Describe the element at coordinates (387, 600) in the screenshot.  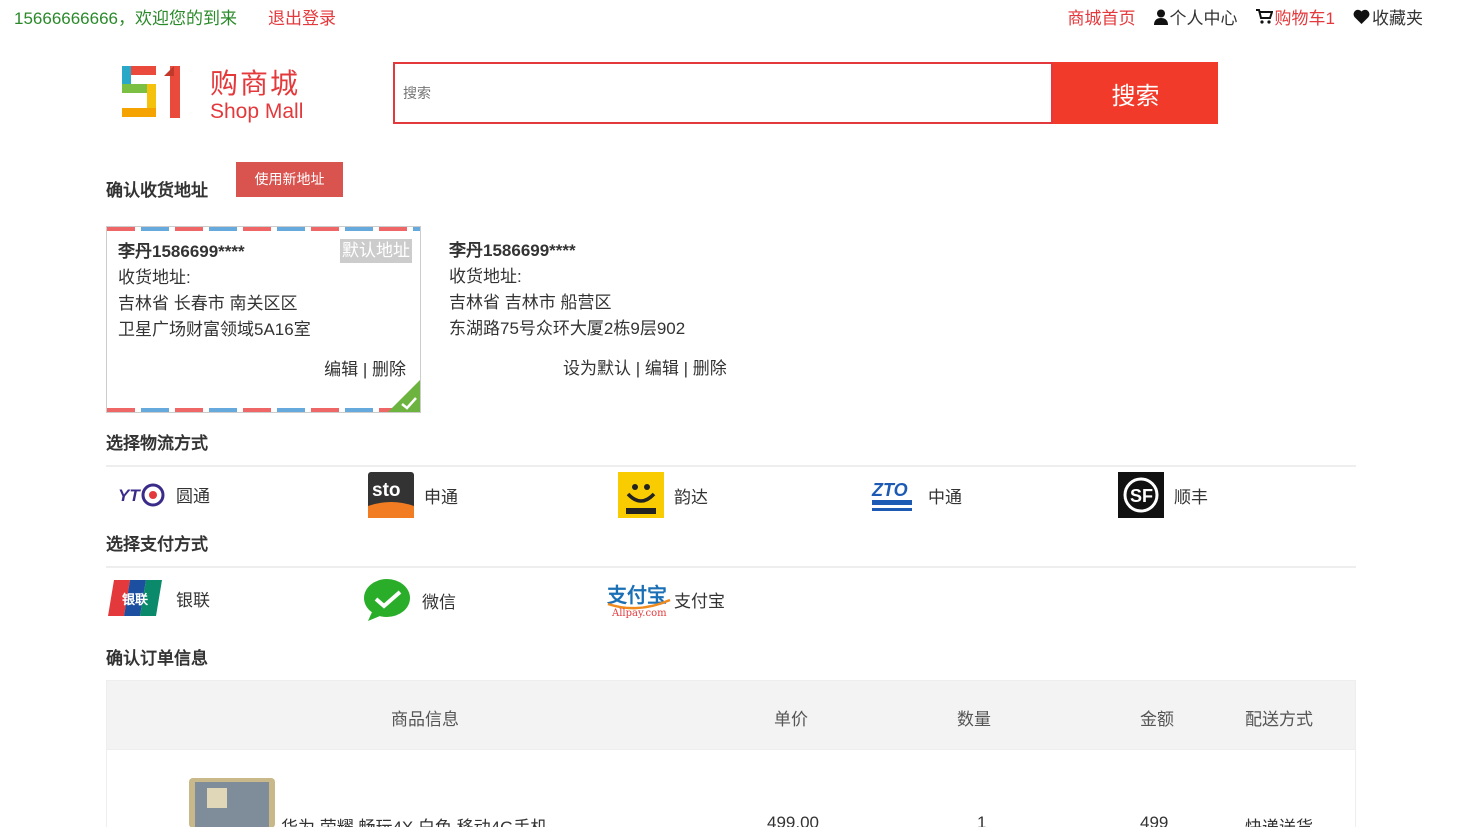
I see `wechat-logo-icon` at that location.